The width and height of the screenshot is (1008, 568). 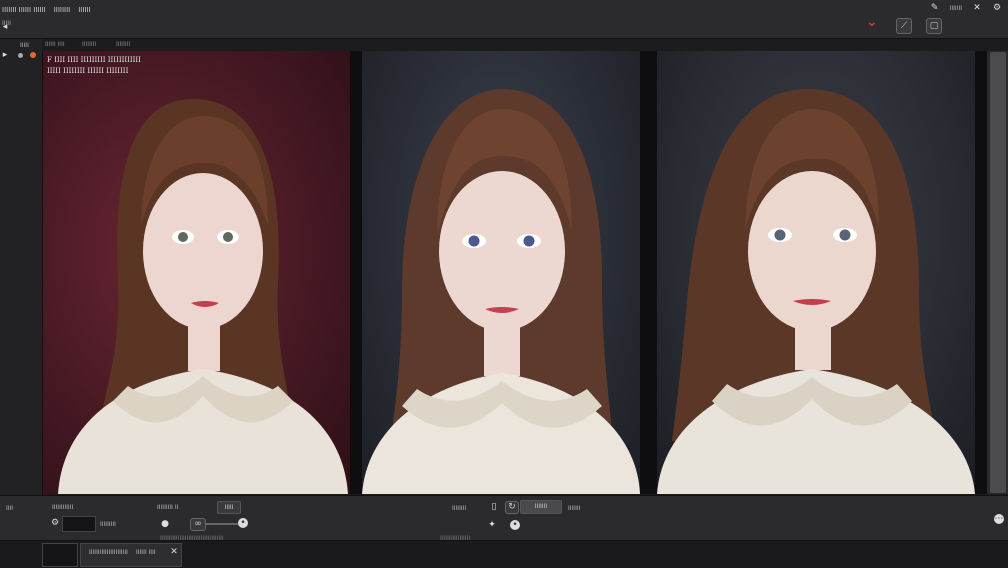 What do you see at coordinates (24, 45) in the screenshot?
I see `sidebar-label: IIIII` at bounding box center [24, 45].